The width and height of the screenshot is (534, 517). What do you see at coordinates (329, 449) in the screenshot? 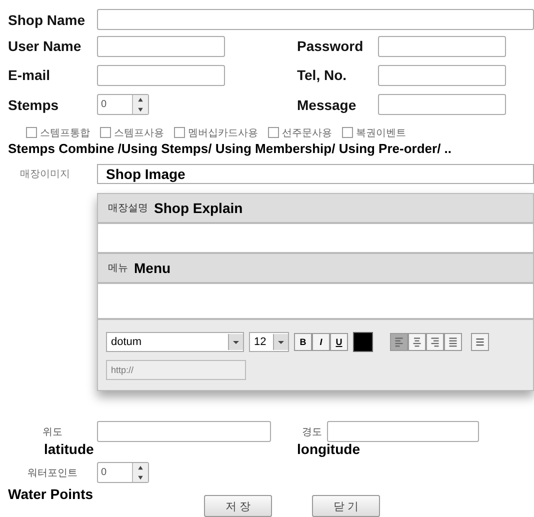
I see `coord-label: longitude` at bounding box center [329, 449].